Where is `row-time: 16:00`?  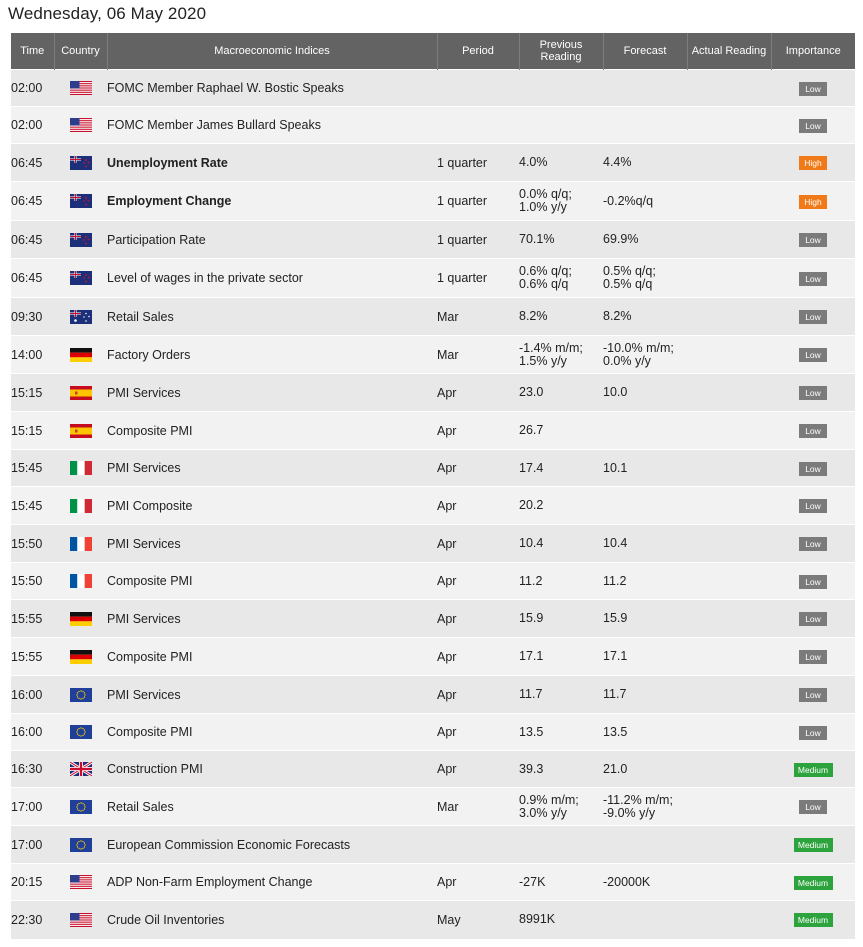 row-time: 16:00 is located at coordinates (32, 694).